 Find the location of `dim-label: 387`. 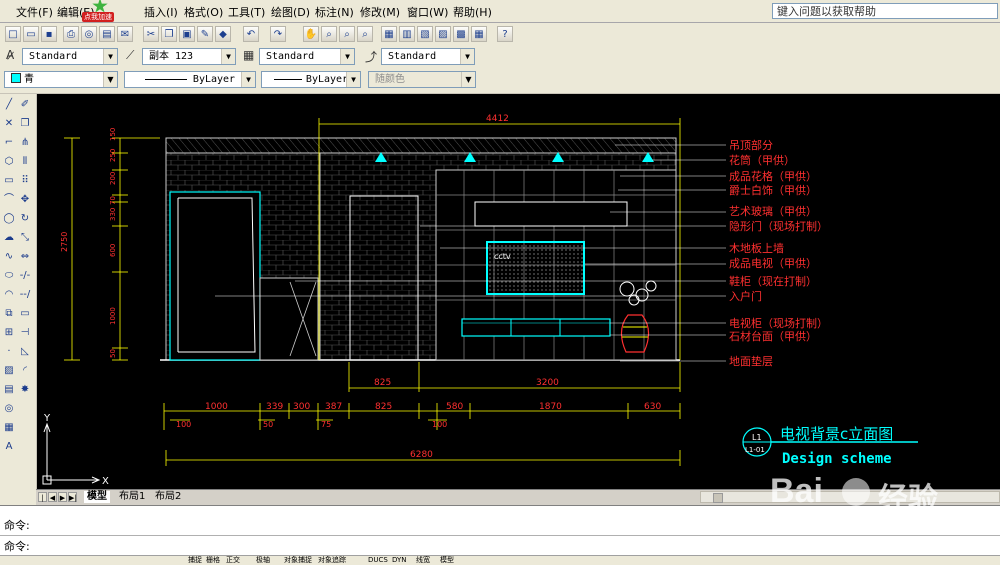

dim-label: 387 is located at coordinates (333, 407).